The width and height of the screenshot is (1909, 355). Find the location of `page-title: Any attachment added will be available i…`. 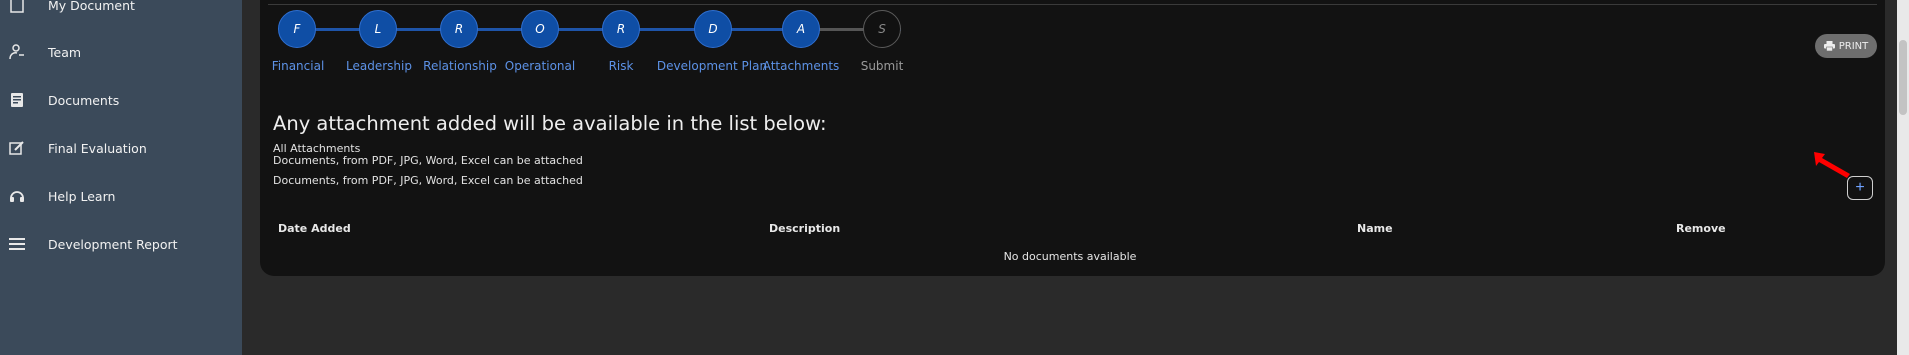

page-title: Any attachment added will be available i… is located at coordinates (550, 123).